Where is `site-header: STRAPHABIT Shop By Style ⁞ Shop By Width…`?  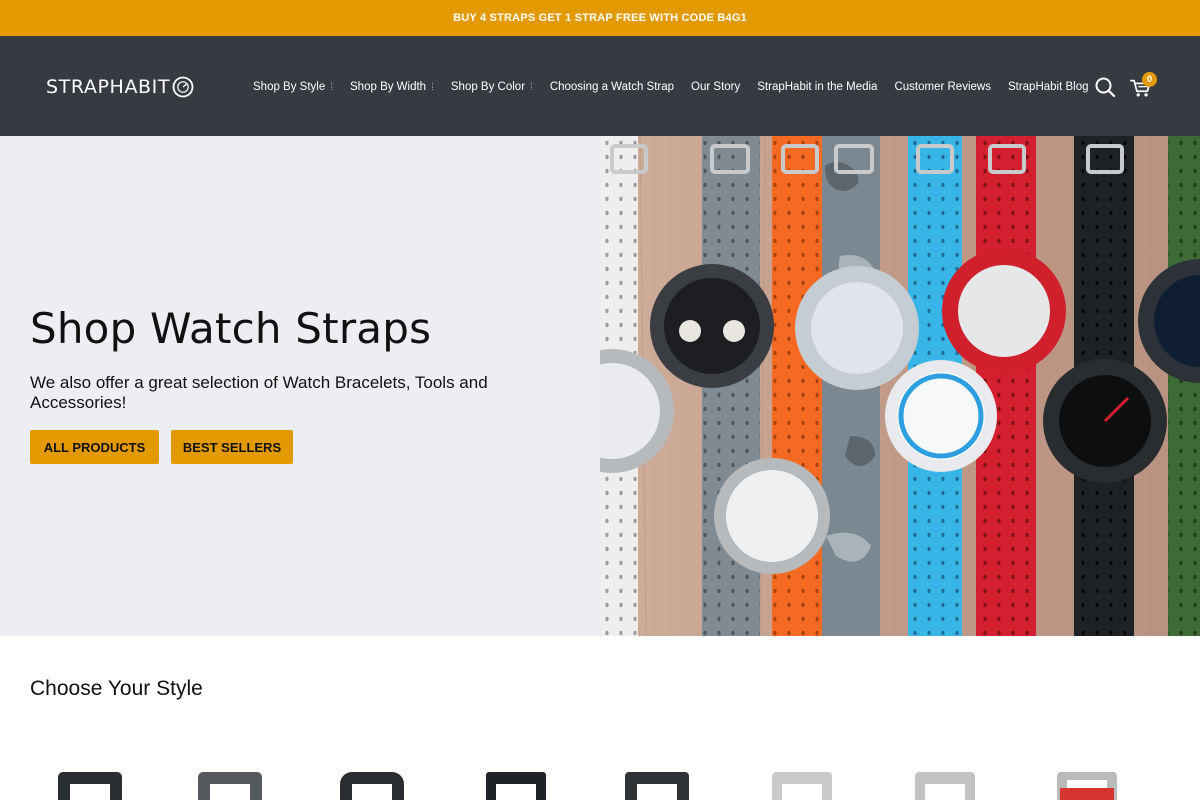
site-header: STRAPHABIT Shop By Style ⁞ Shop By Width… is located at coordinates (600, 86).